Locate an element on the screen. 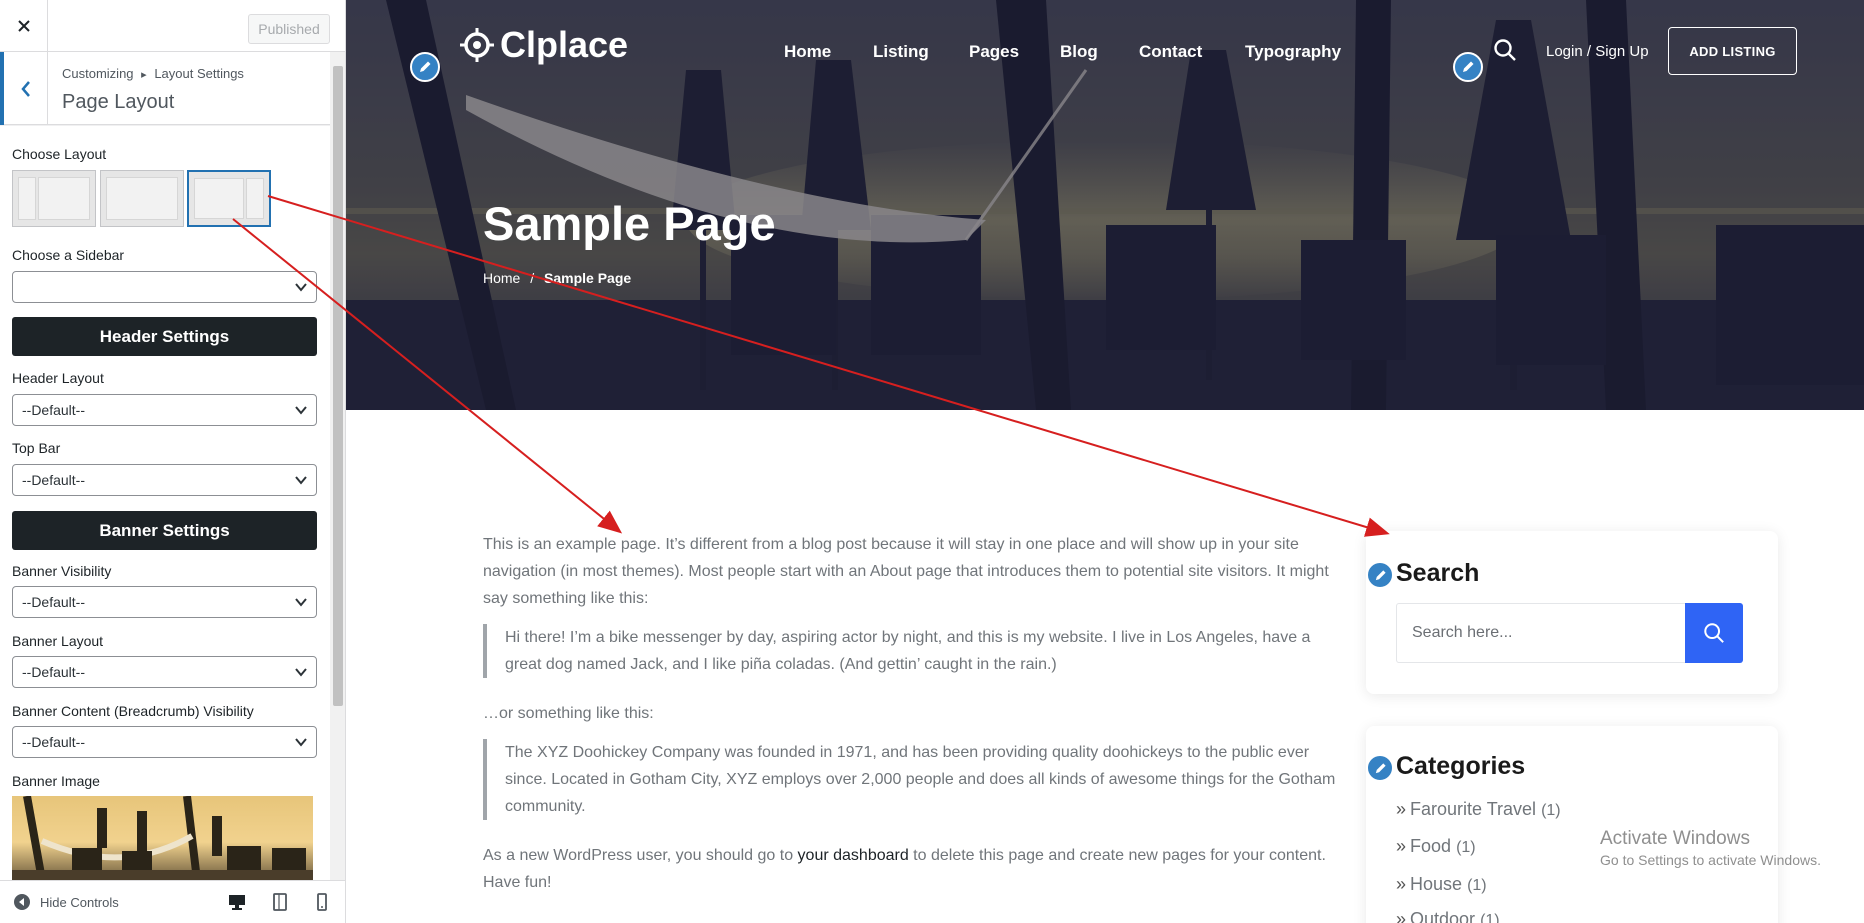 The width and height of the screenshot is (1864, 923). banner-content-select: --Default-- is located at coordinates (164, 742).